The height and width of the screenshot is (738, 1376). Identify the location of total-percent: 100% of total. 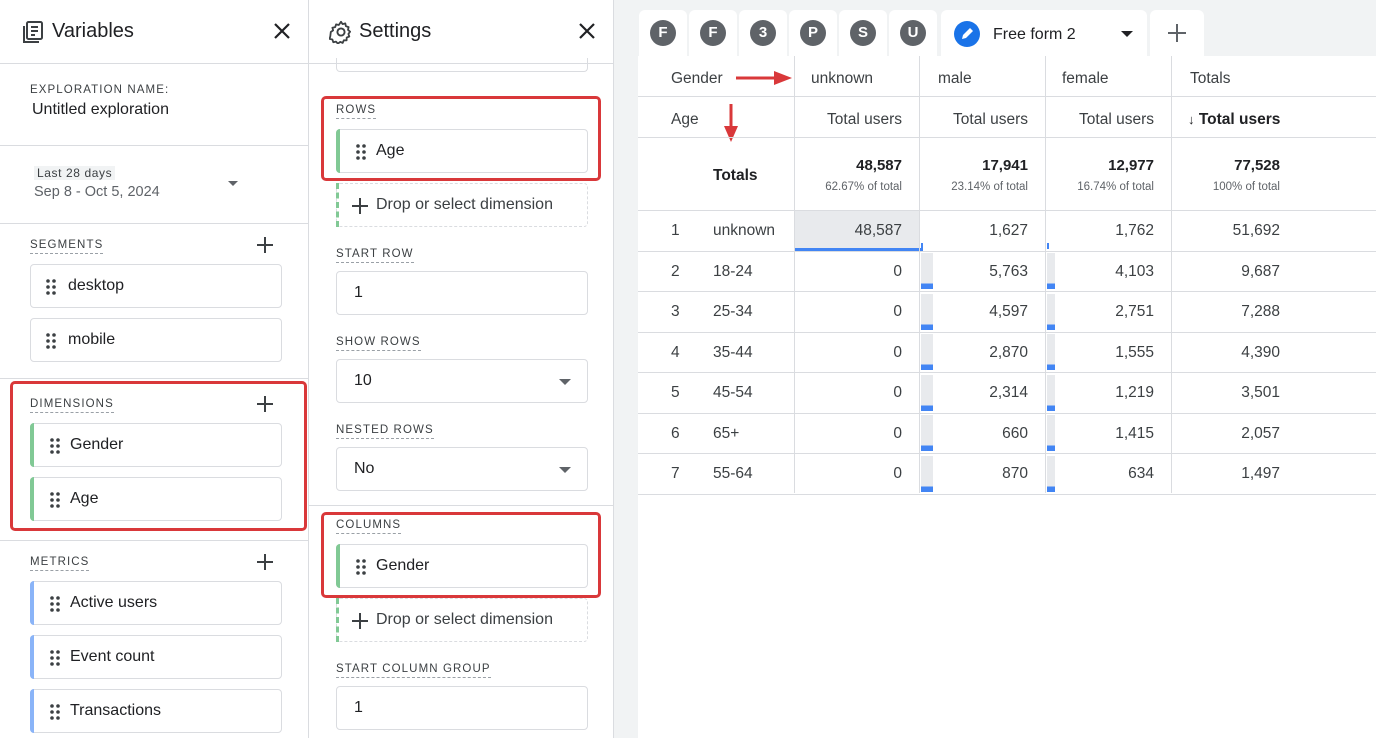
(1246, 187).